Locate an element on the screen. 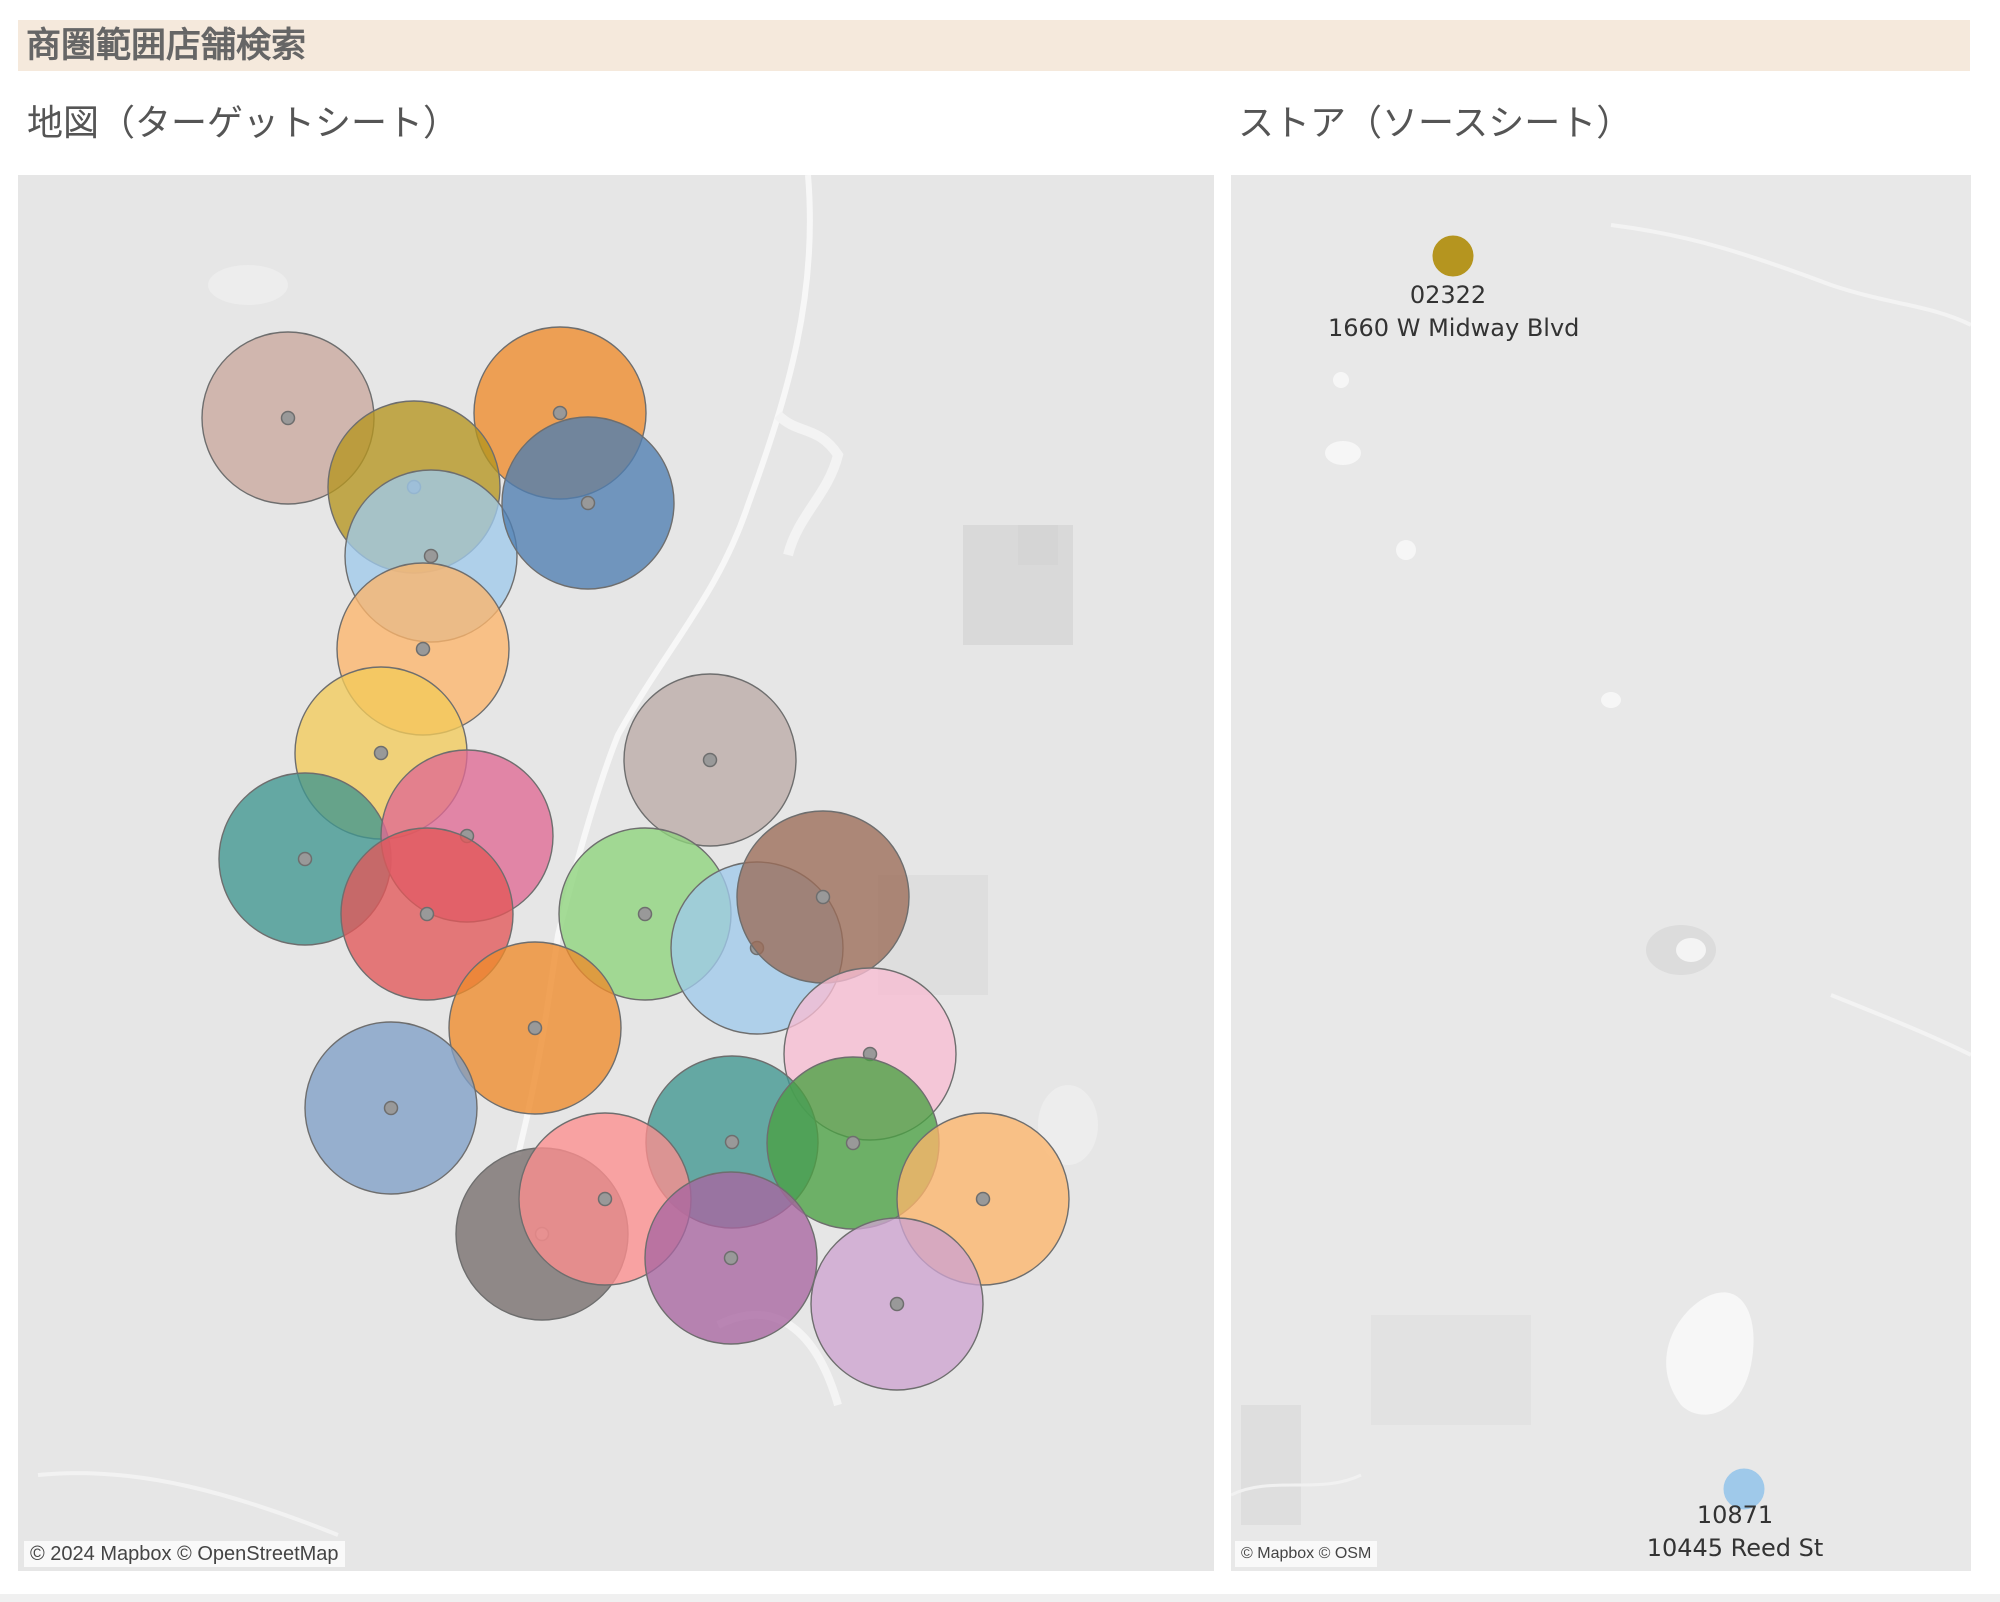 The height and width of the screenshot is (1602, 2000). store-address: 10445 Reed St is located at coordinates (1735, 1548).